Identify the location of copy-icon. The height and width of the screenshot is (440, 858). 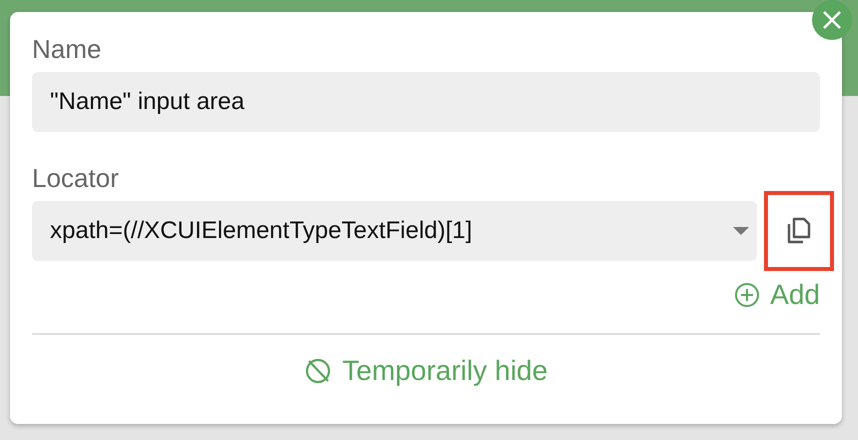
(799, 231).